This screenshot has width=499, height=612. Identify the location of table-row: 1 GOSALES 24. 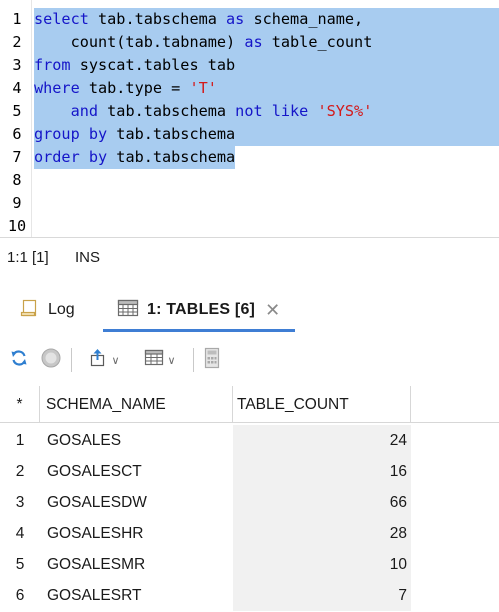
(249, 440).